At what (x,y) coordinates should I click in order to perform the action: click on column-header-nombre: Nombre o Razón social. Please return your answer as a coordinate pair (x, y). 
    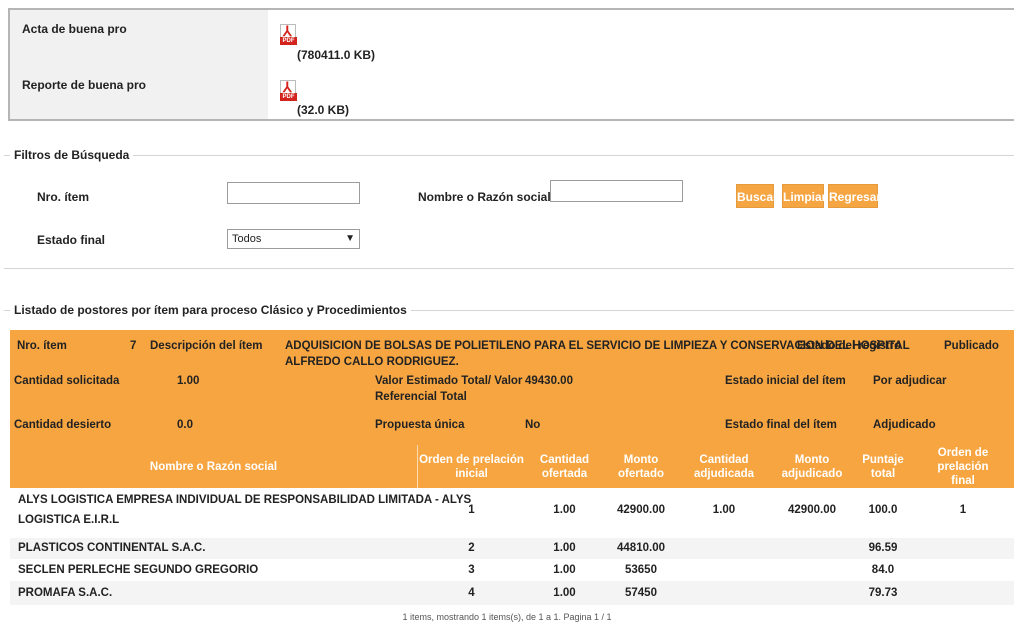
    Looking at the image, I should click on (213, 466).